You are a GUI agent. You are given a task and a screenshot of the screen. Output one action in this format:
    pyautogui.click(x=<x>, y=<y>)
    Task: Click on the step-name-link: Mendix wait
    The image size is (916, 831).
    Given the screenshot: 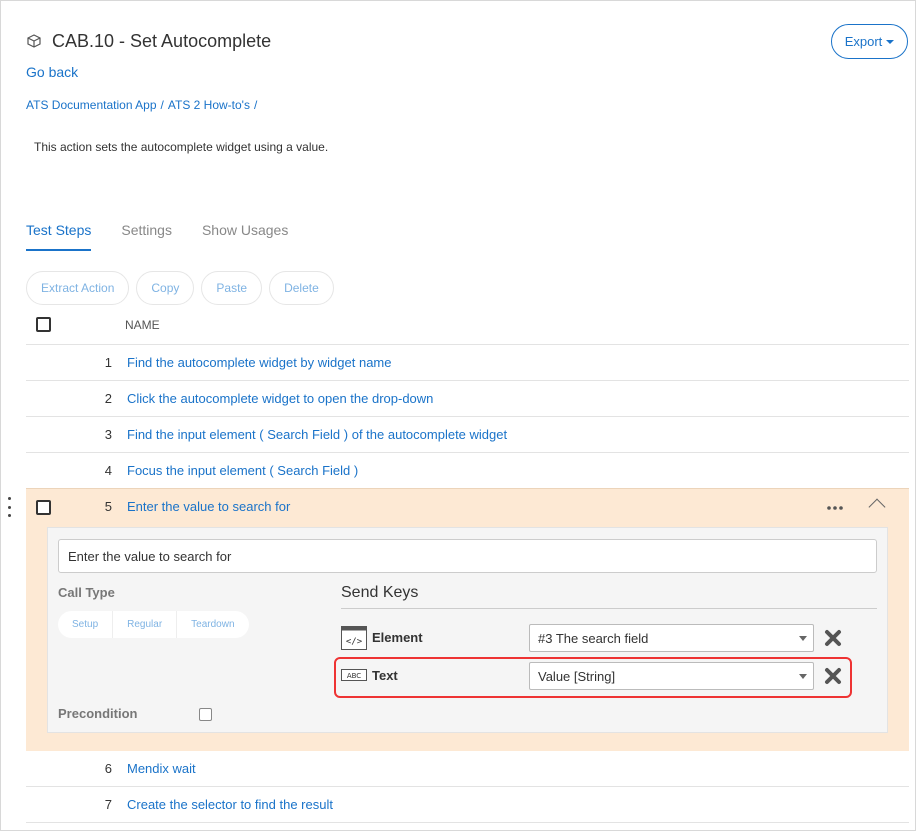 What is the action you would take?
    pyautogui.click(x=161, y=768)
    